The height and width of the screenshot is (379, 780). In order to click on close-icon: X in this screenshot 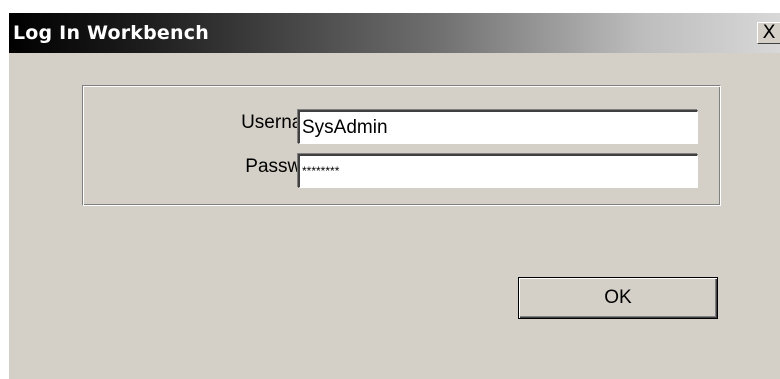, I will do `click(769, 32)`.